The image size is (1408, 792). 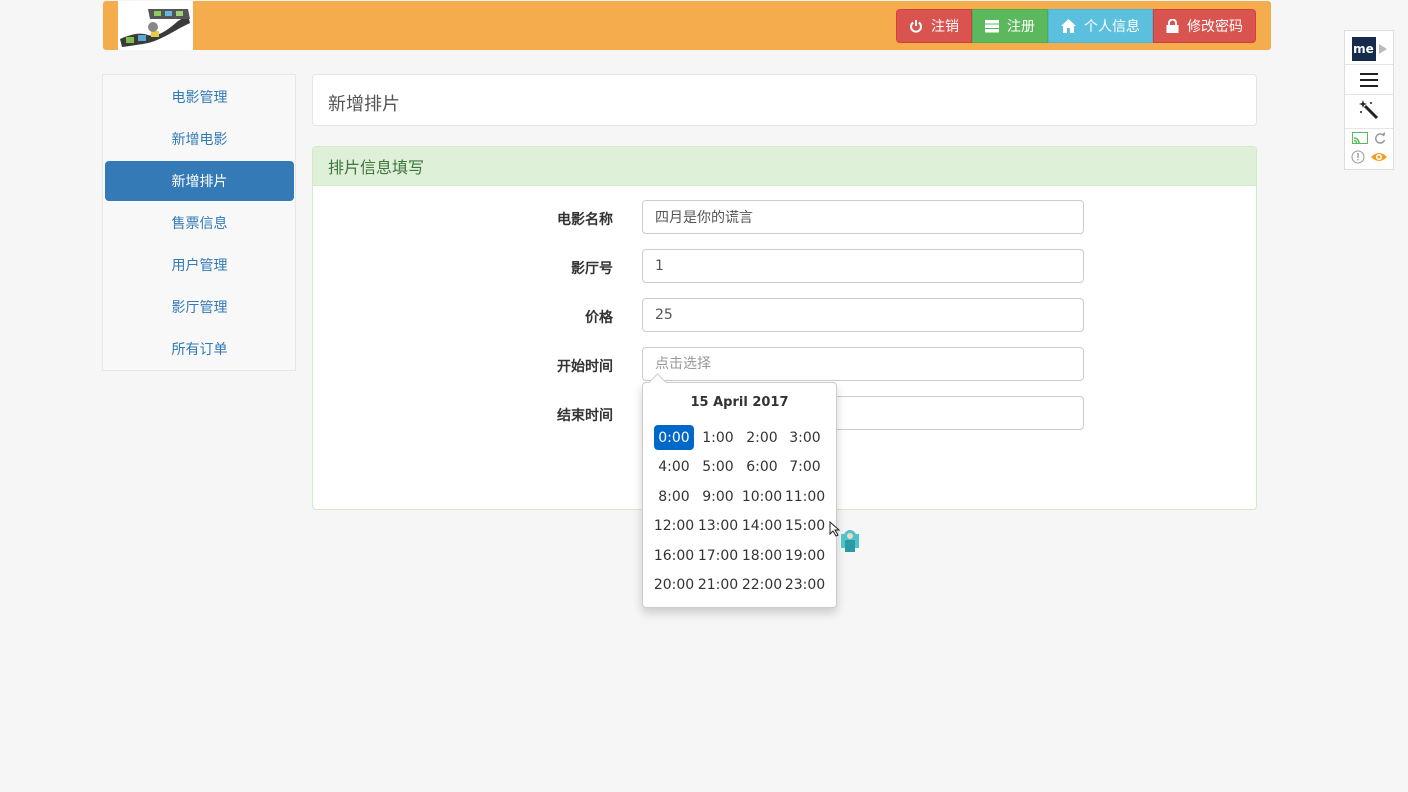 I want to click on hour-option: 15:00, so click(x=805, y=525).